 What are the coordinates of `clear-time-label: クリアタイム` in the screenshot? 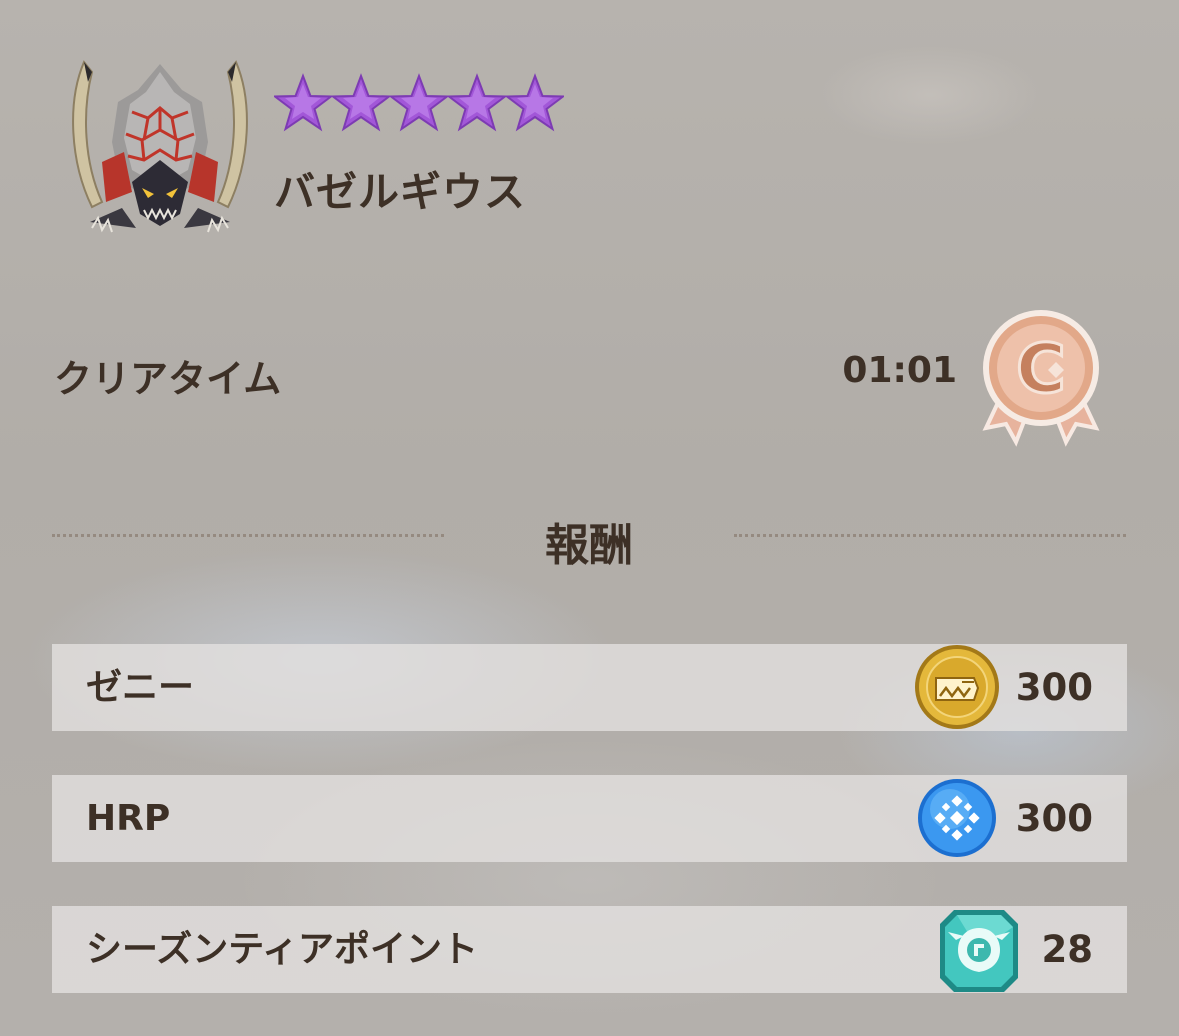 It's located at (168, 379).